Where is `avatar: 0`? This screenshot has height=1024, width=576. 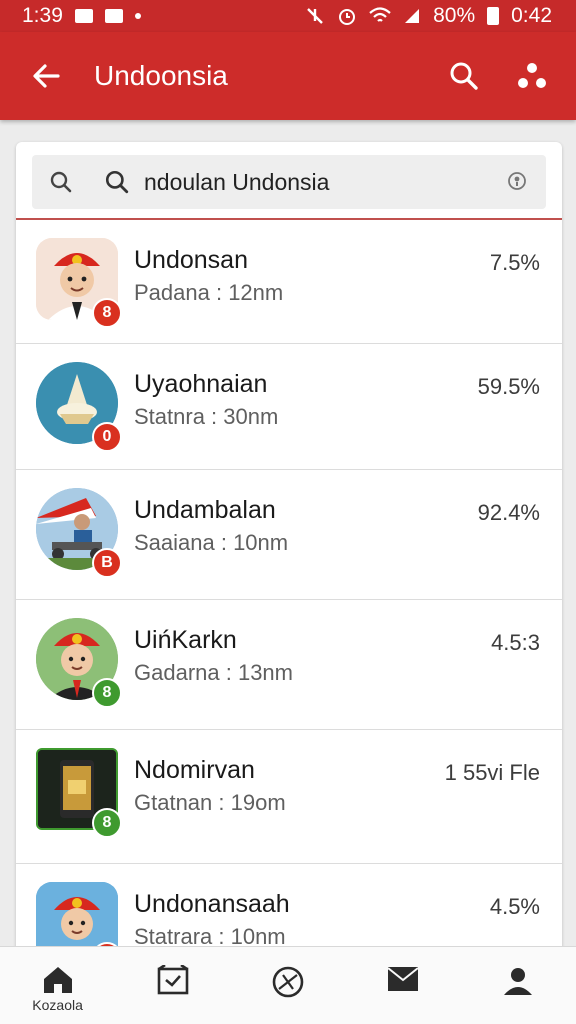
avatar: 0 is located at coordinates (79, 407).